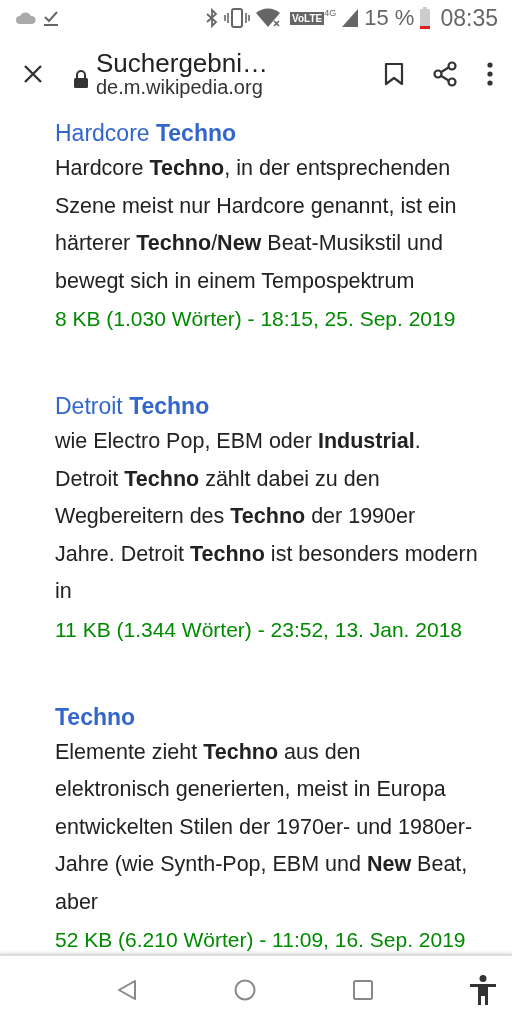  Describe the element at coordinates (256, 225) in the screenshot. I see `result-snippet: Hardcore Techno, in der entsprechenden Szene meist nur Hardcore genannt, ist ein härterer Techno/New Beat-Musikstil und bewegt sich in einem Tempospektrum` at that location.